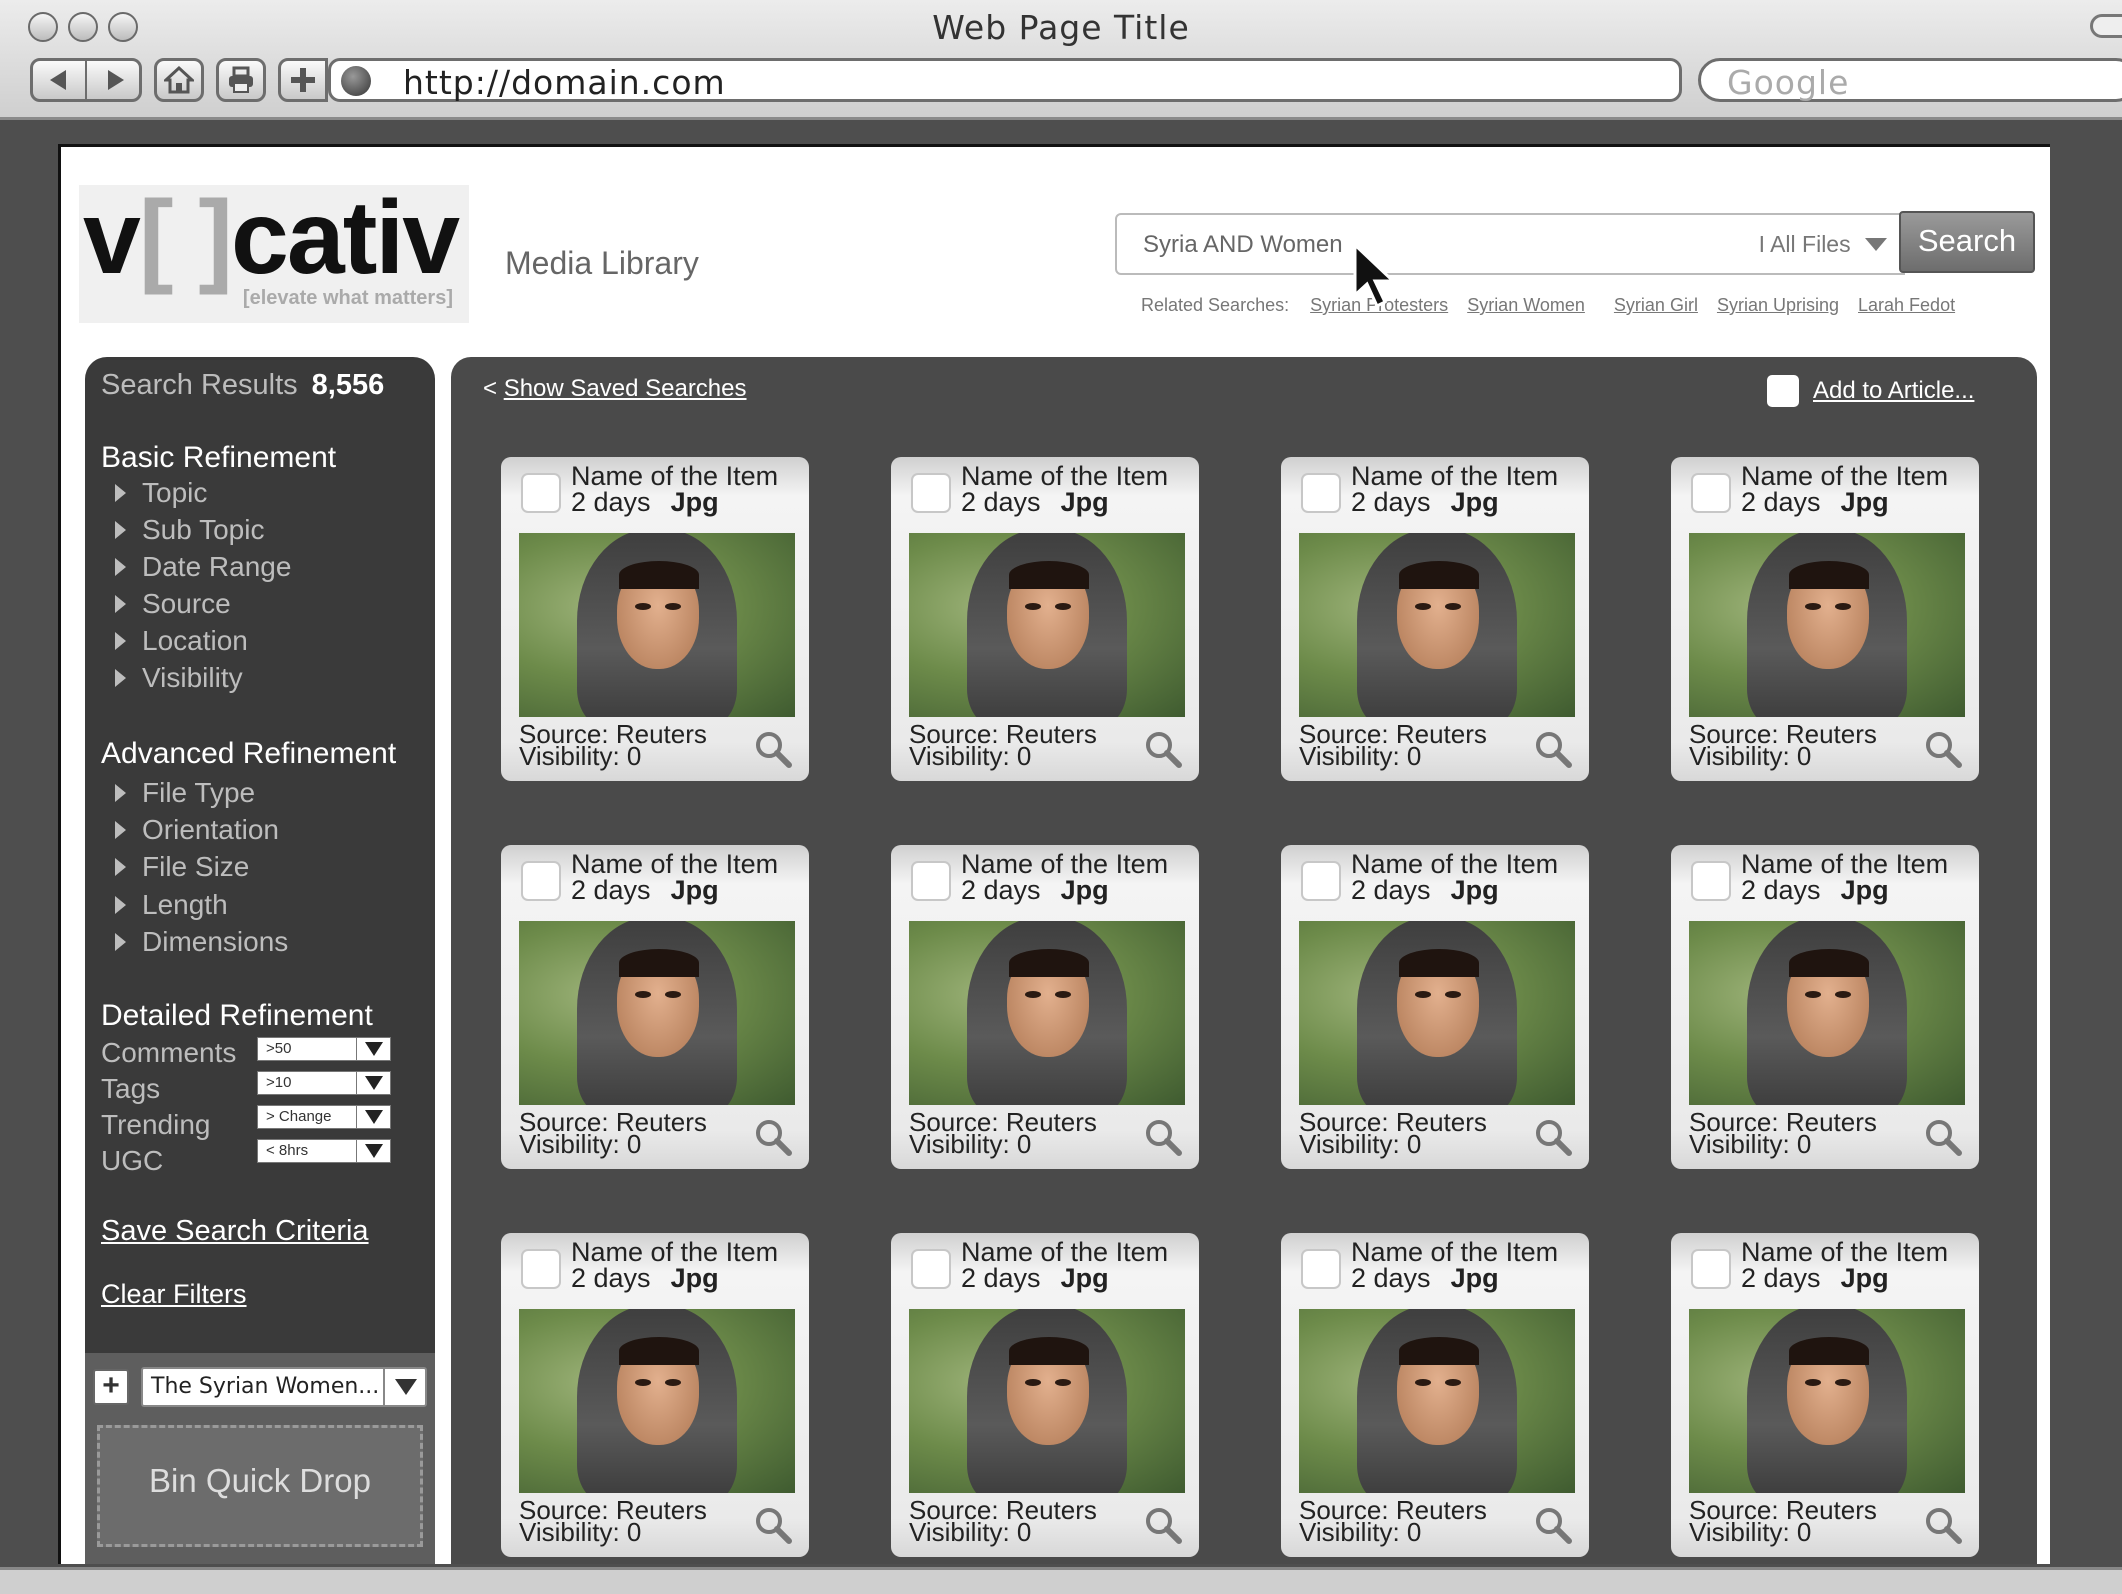 The height and width of the screenshot is (1594, 2122). What do you see at coordinates (324, 1049) in the screenshot?
I see `comments-dropdown: >50` at bounding box center [324, 1049].